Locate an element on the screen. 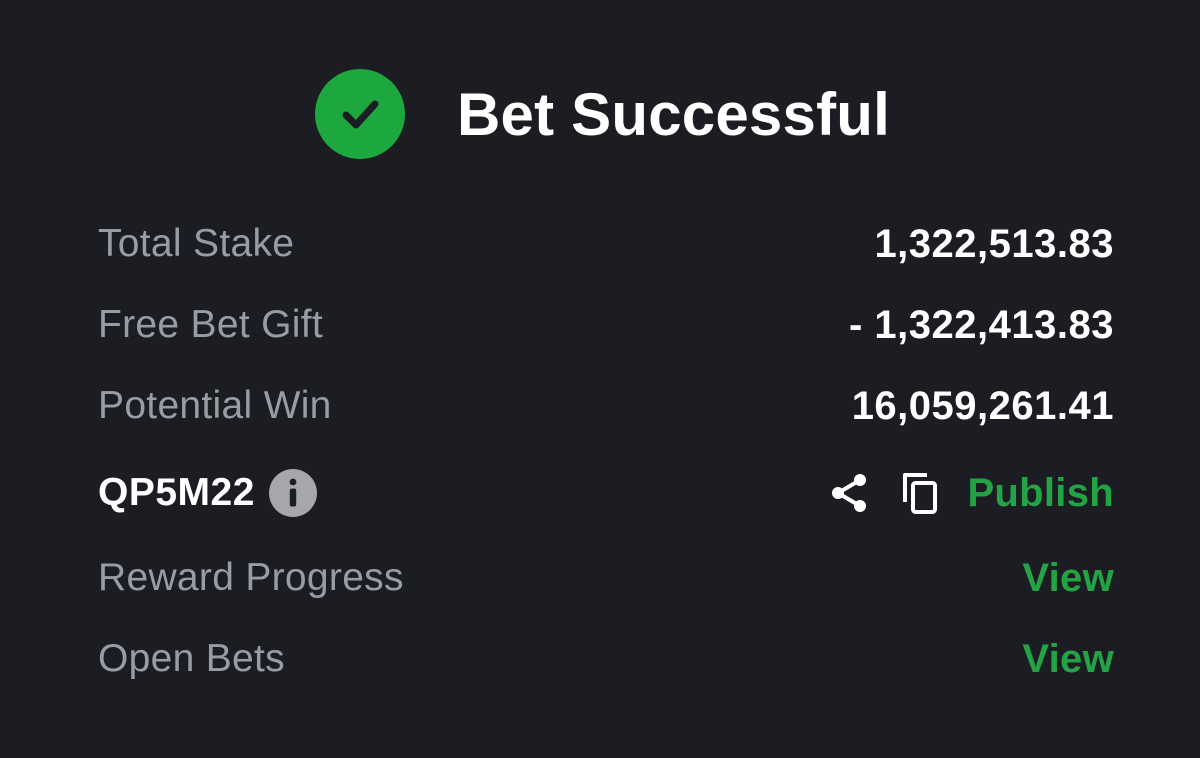 This screenshot has height=758, width=1200. checkmark-icon is located at coordinates (360, 114).